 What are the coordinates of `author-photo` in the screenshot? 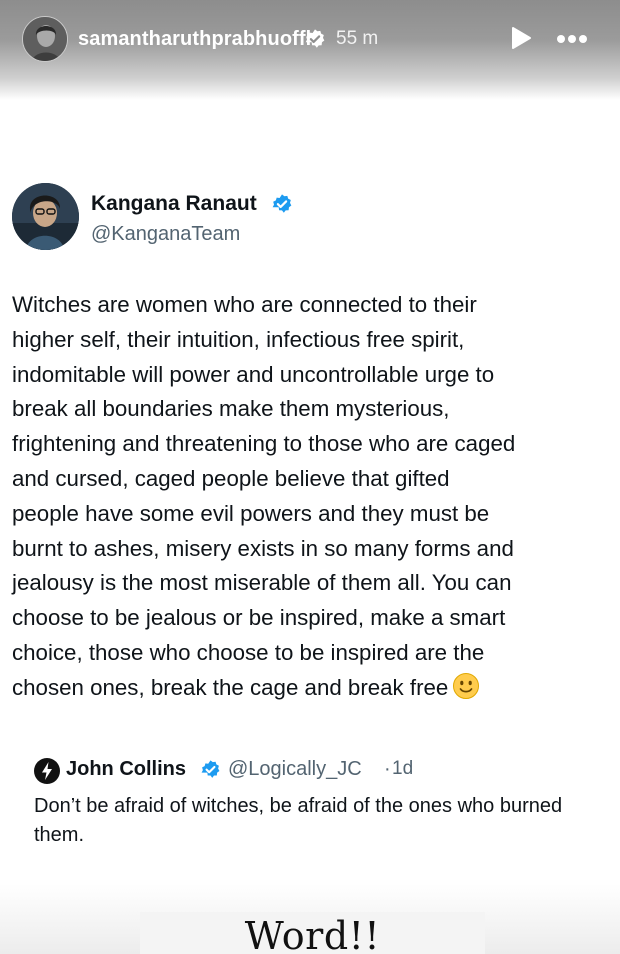 It's located at (45, 216).